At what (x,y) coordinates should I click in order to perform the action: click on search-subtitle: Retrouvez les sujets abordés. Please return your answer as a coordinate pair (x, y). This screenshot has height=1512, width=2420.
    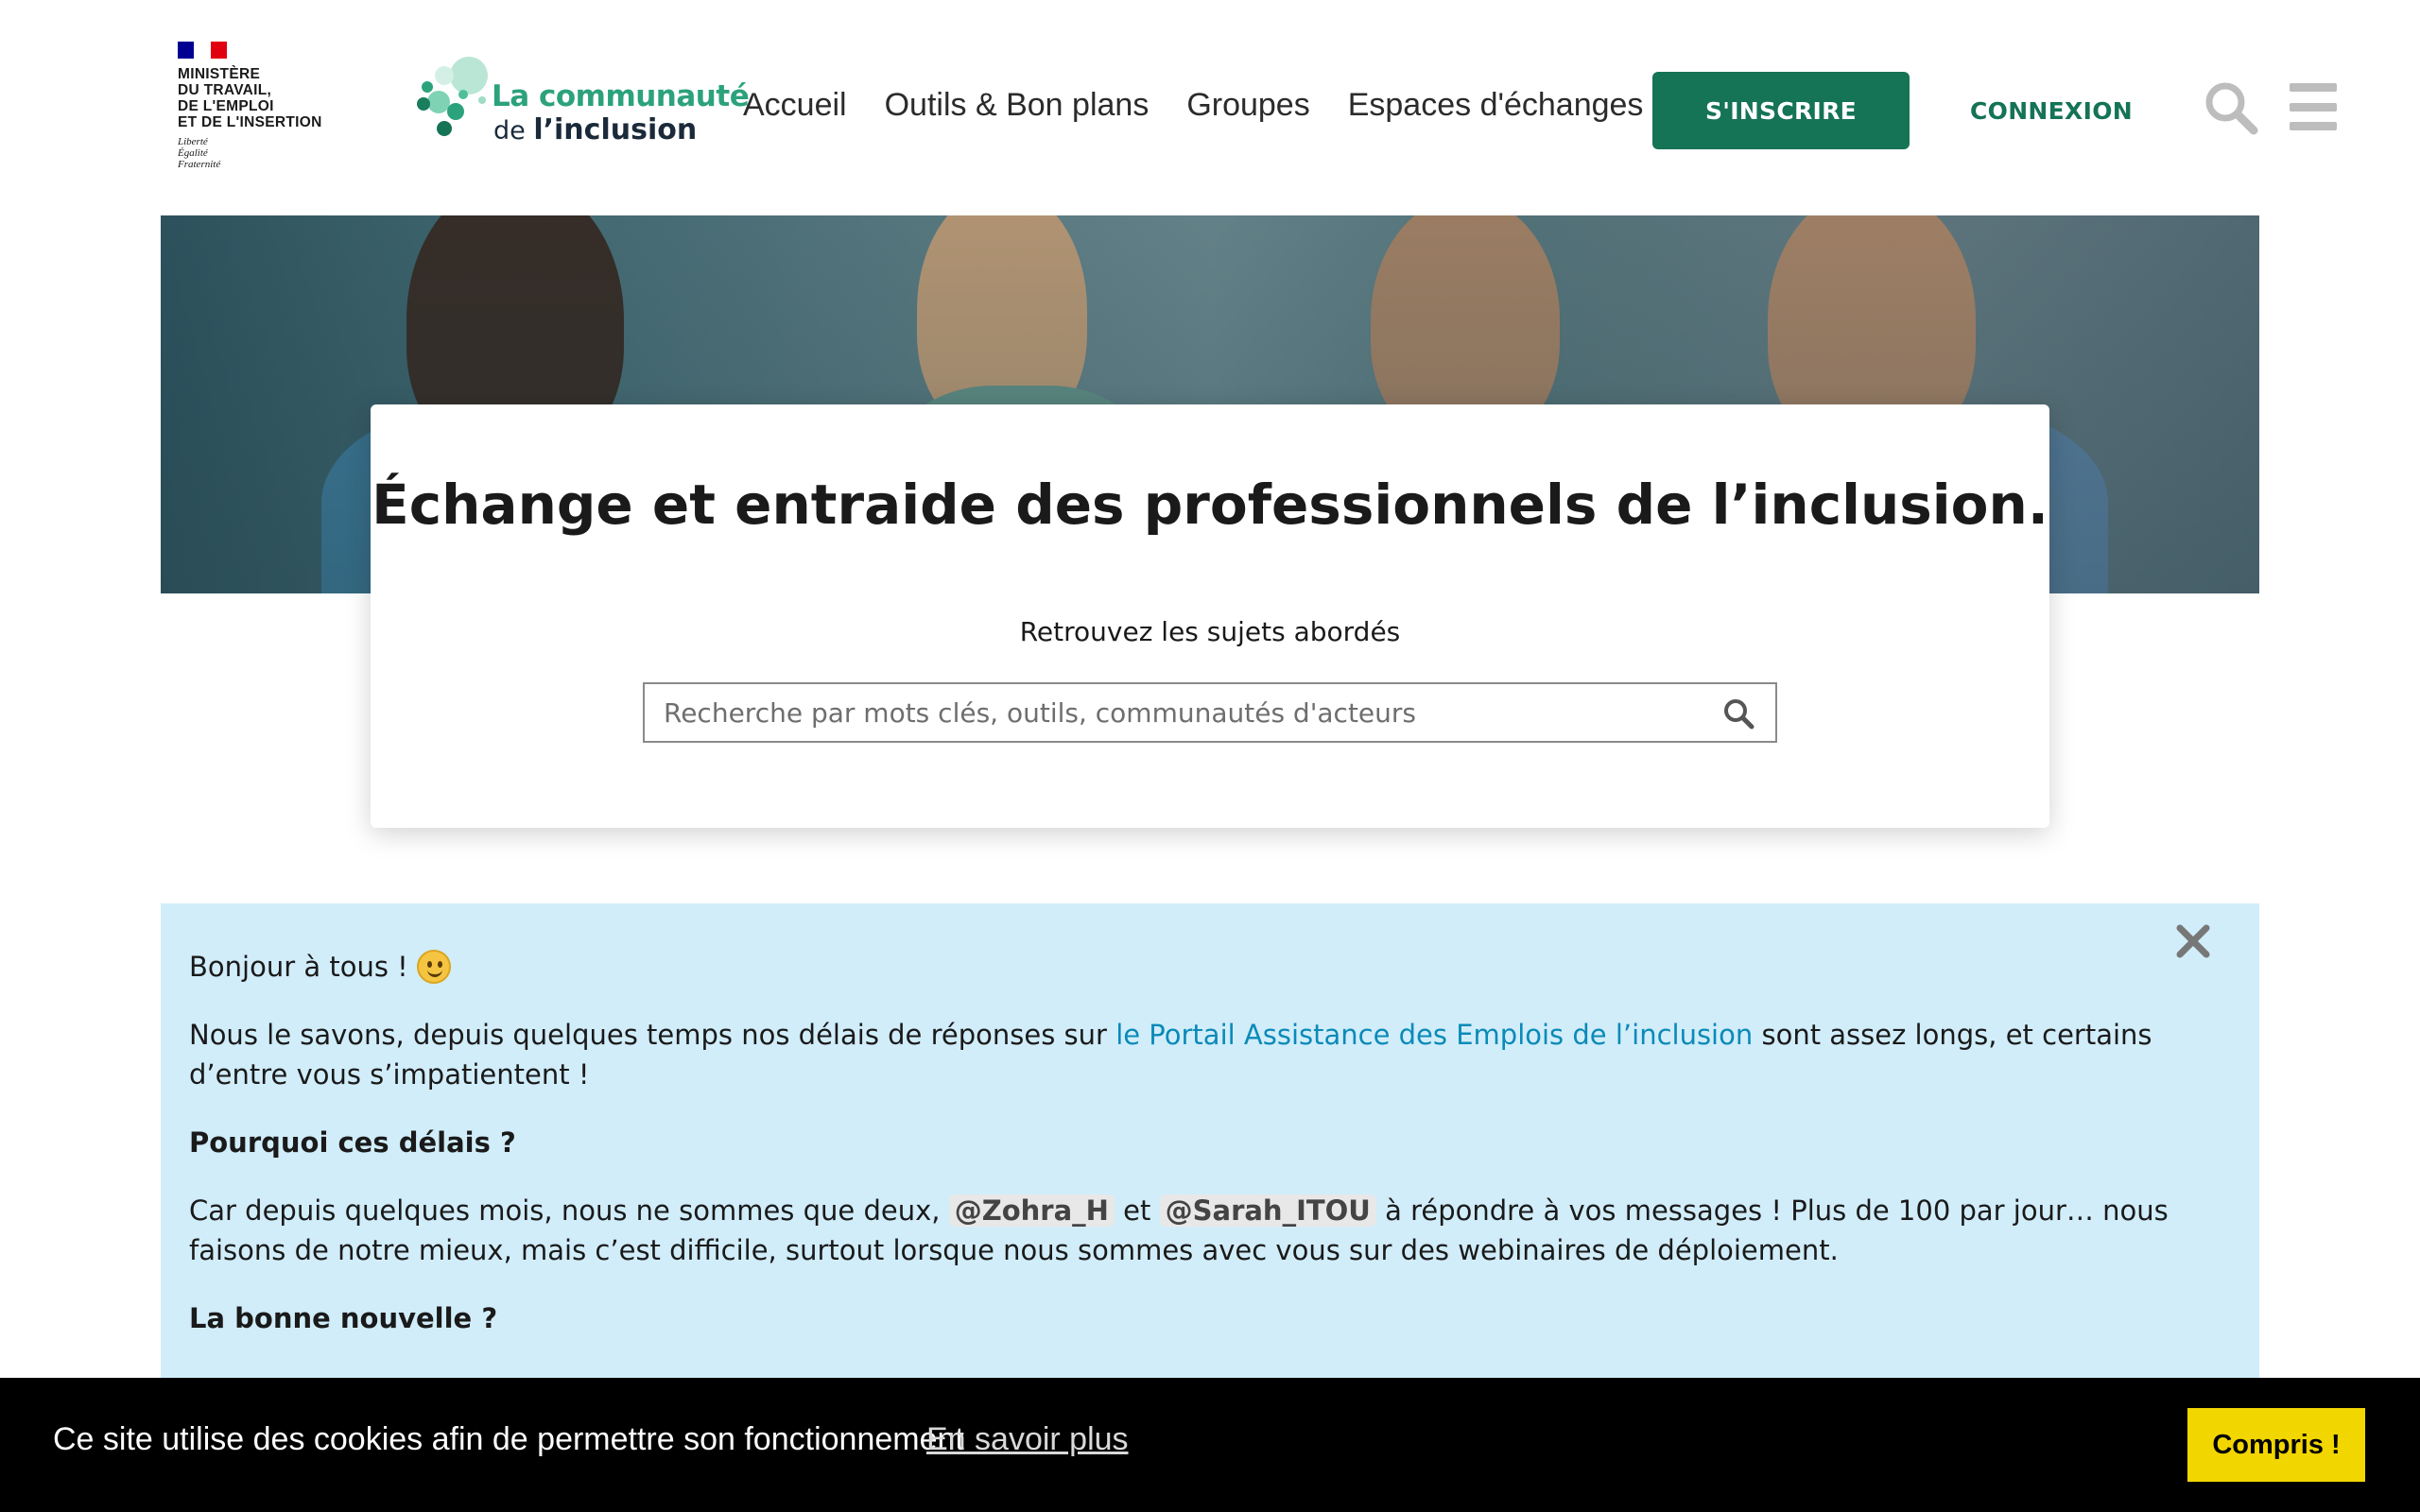
    Looking at the image, I should click on (1210, 631).